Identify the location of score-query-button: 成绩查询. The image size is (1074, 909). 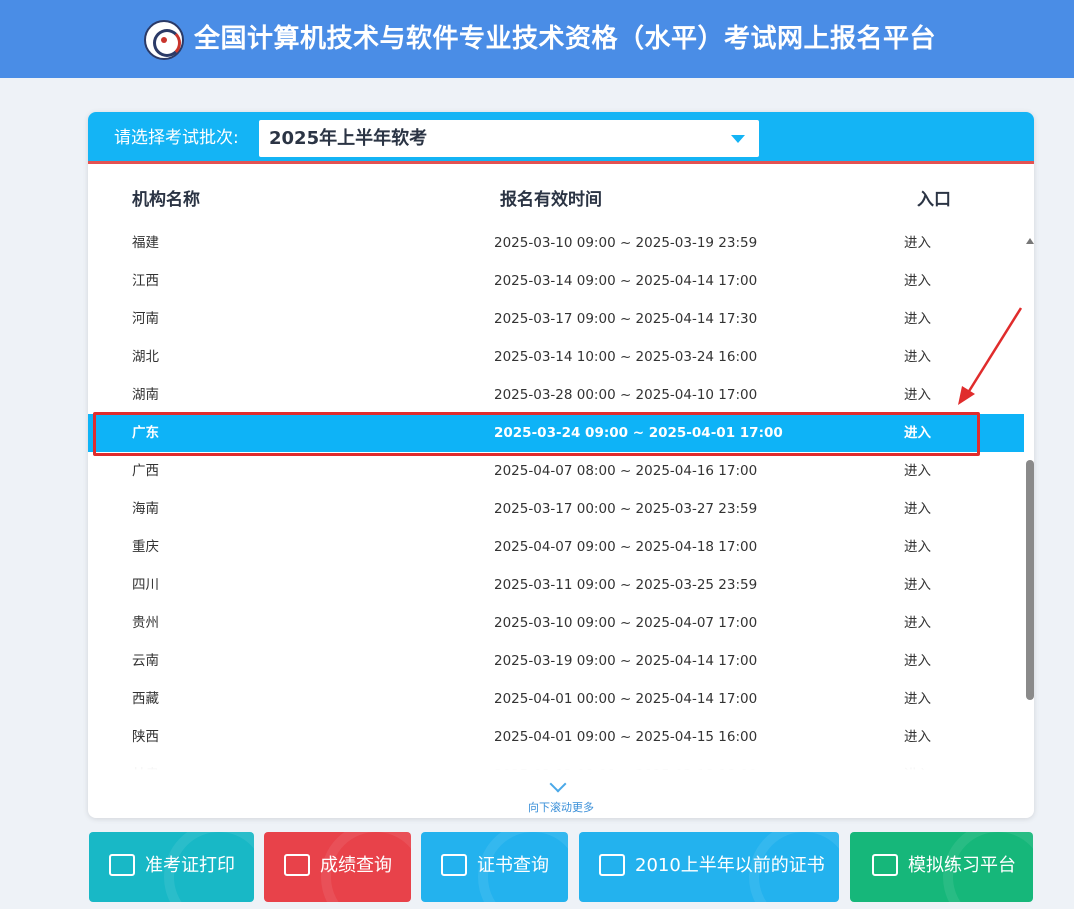
(337, 867).